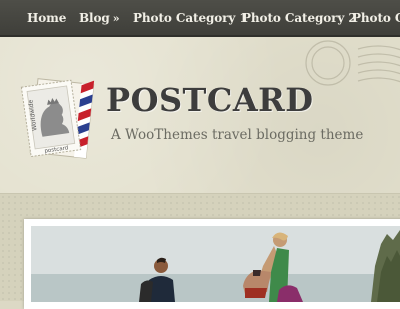  I want to click on dropdown-arrow-icon: », so click(116, 18).